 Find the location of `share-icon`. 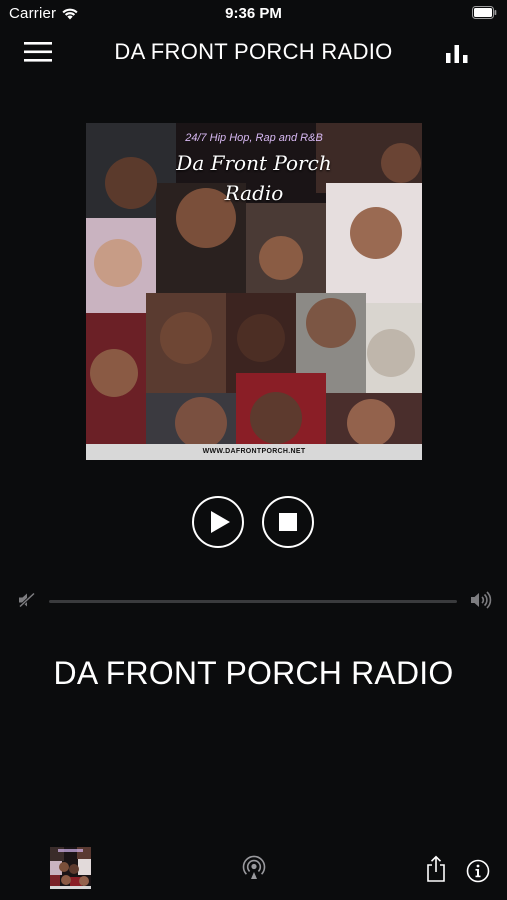

share-icon is located at coordinates (436, 869).